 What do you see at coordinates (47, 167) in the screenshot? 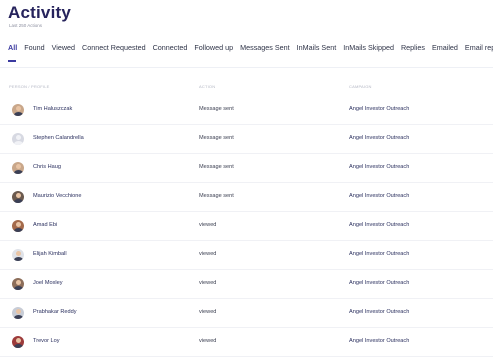
I see `person-name-link: Chris Haug` at bounding box center [47, 167].